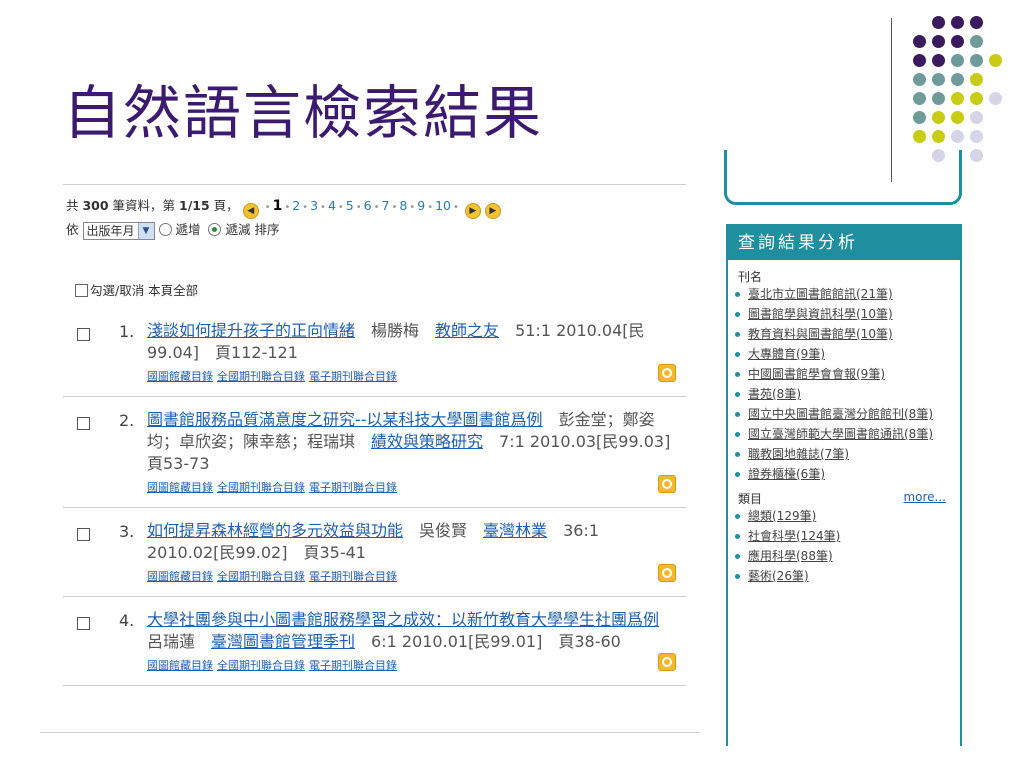 The image size is (1024, 768). I want to click on page-link: 6, so click(368, 205).